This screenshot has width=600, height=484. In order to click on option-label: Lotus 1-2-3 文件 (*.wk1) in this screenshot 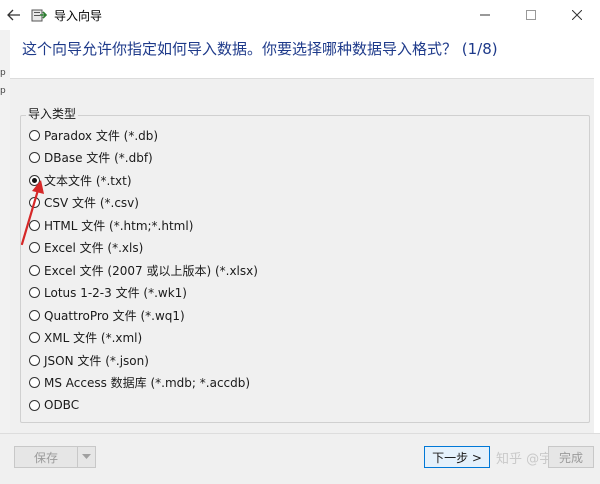, I will do `click(115, 293)`.